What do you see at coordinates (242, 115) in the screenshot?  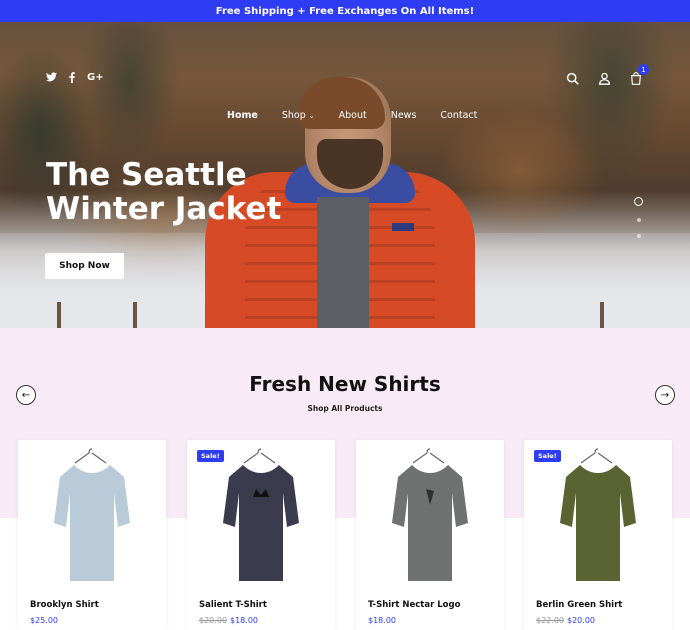 I see `nav-item-home: Home` at bounding box center [242, 115].